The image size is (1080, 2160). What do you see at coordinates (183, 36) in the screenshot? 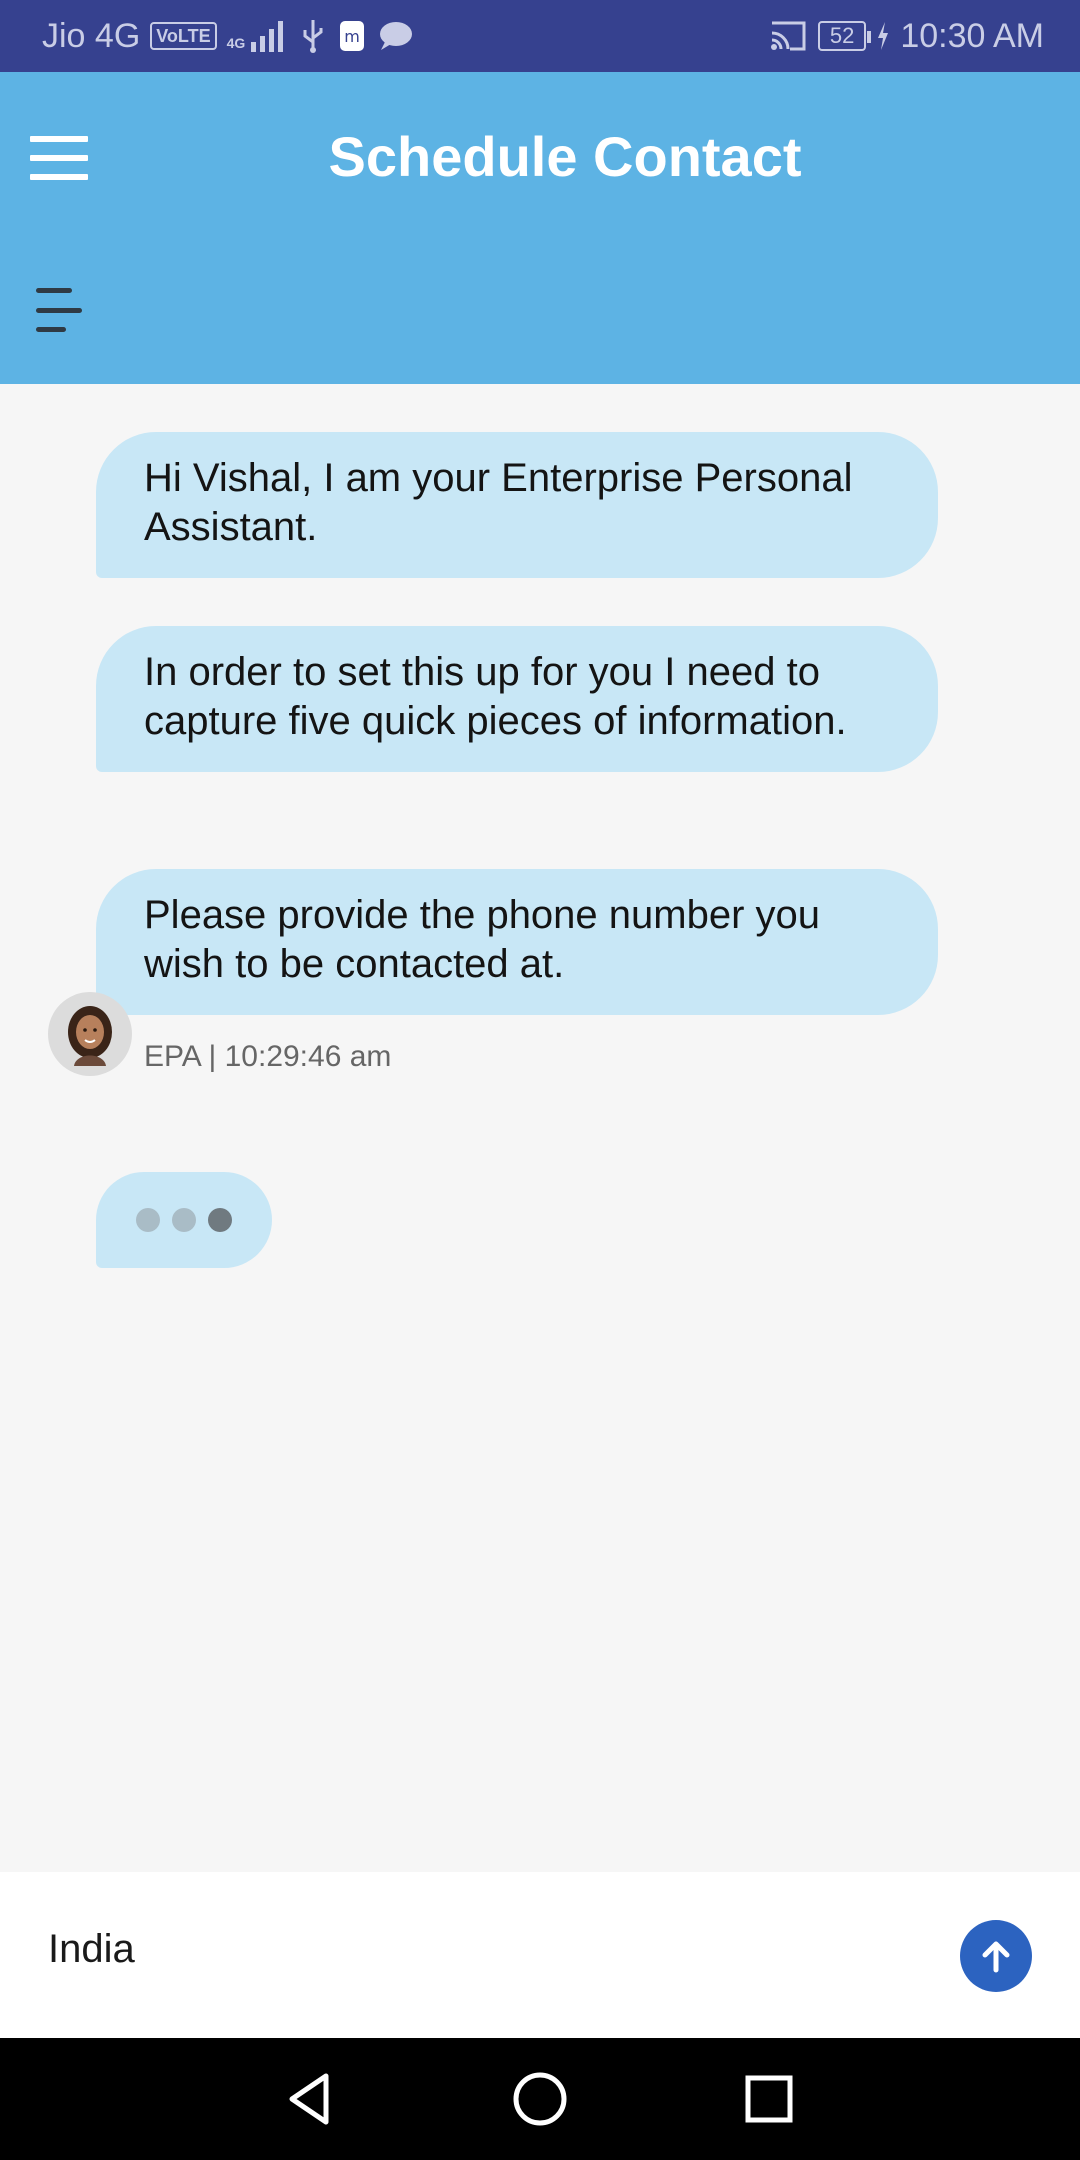
I see `volte-badge: VoLTE` at bounding box center [183, 36].